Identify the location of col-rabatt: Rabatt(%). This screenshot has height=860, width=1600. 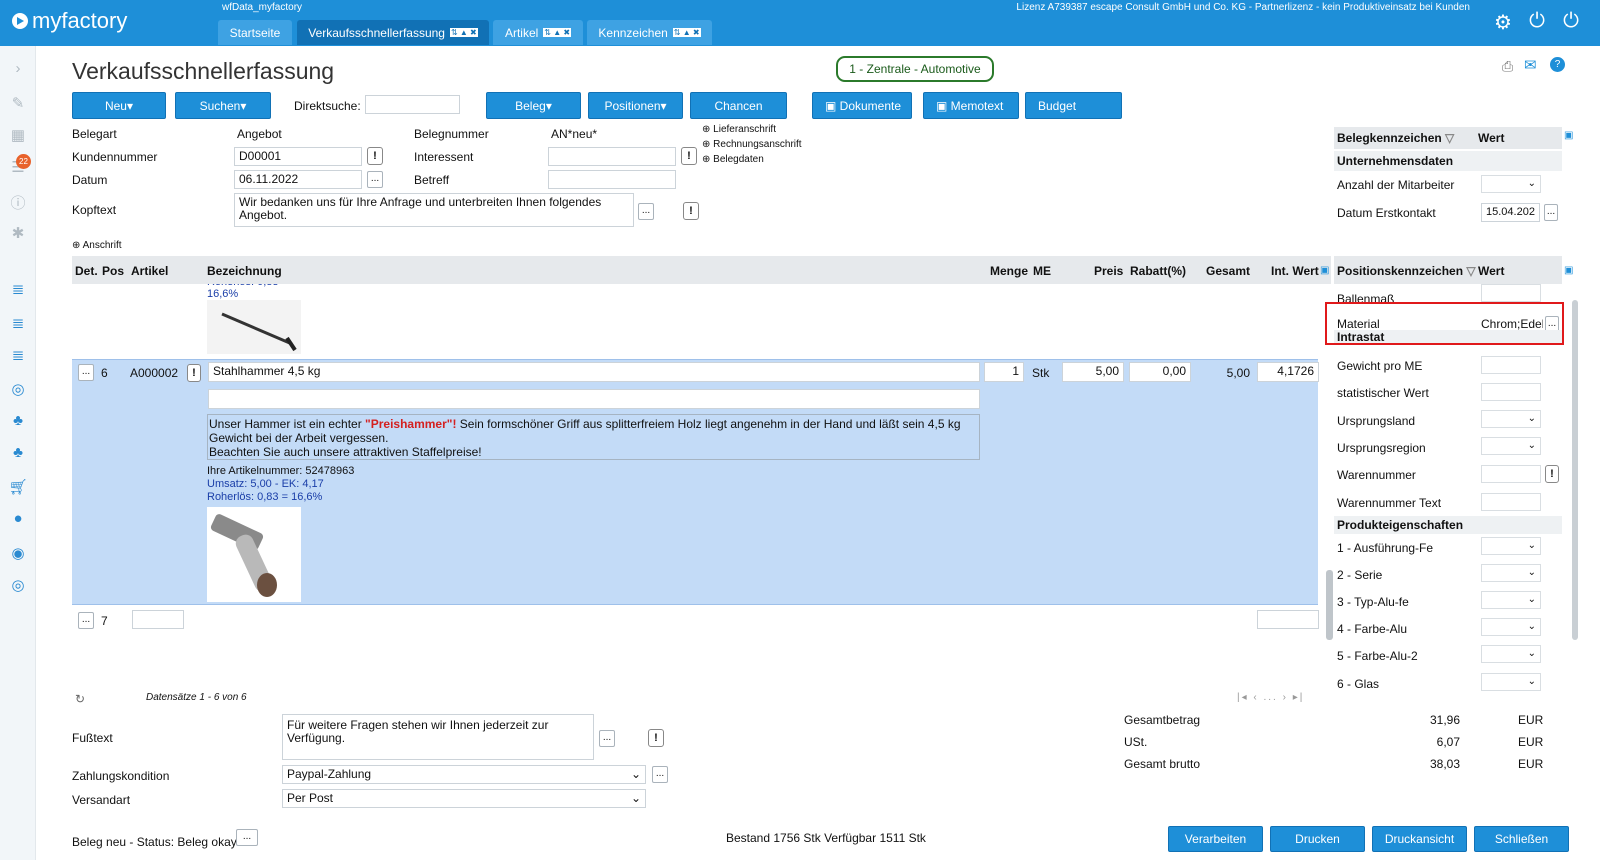
(1158, 271).